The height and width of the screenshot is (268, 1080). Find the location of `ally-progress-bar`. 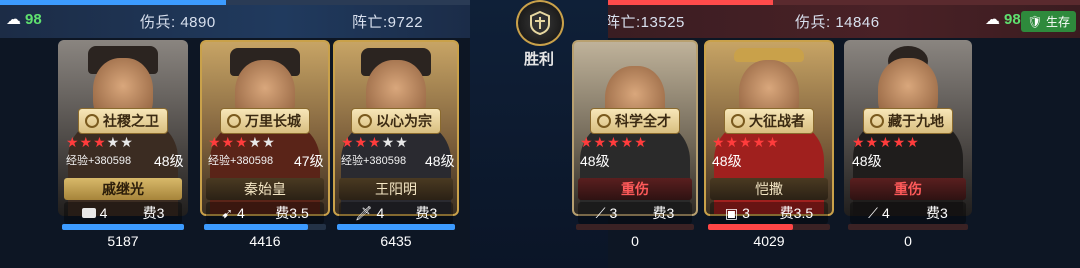

ally-progress-bar is located at coordinates (235, 2).